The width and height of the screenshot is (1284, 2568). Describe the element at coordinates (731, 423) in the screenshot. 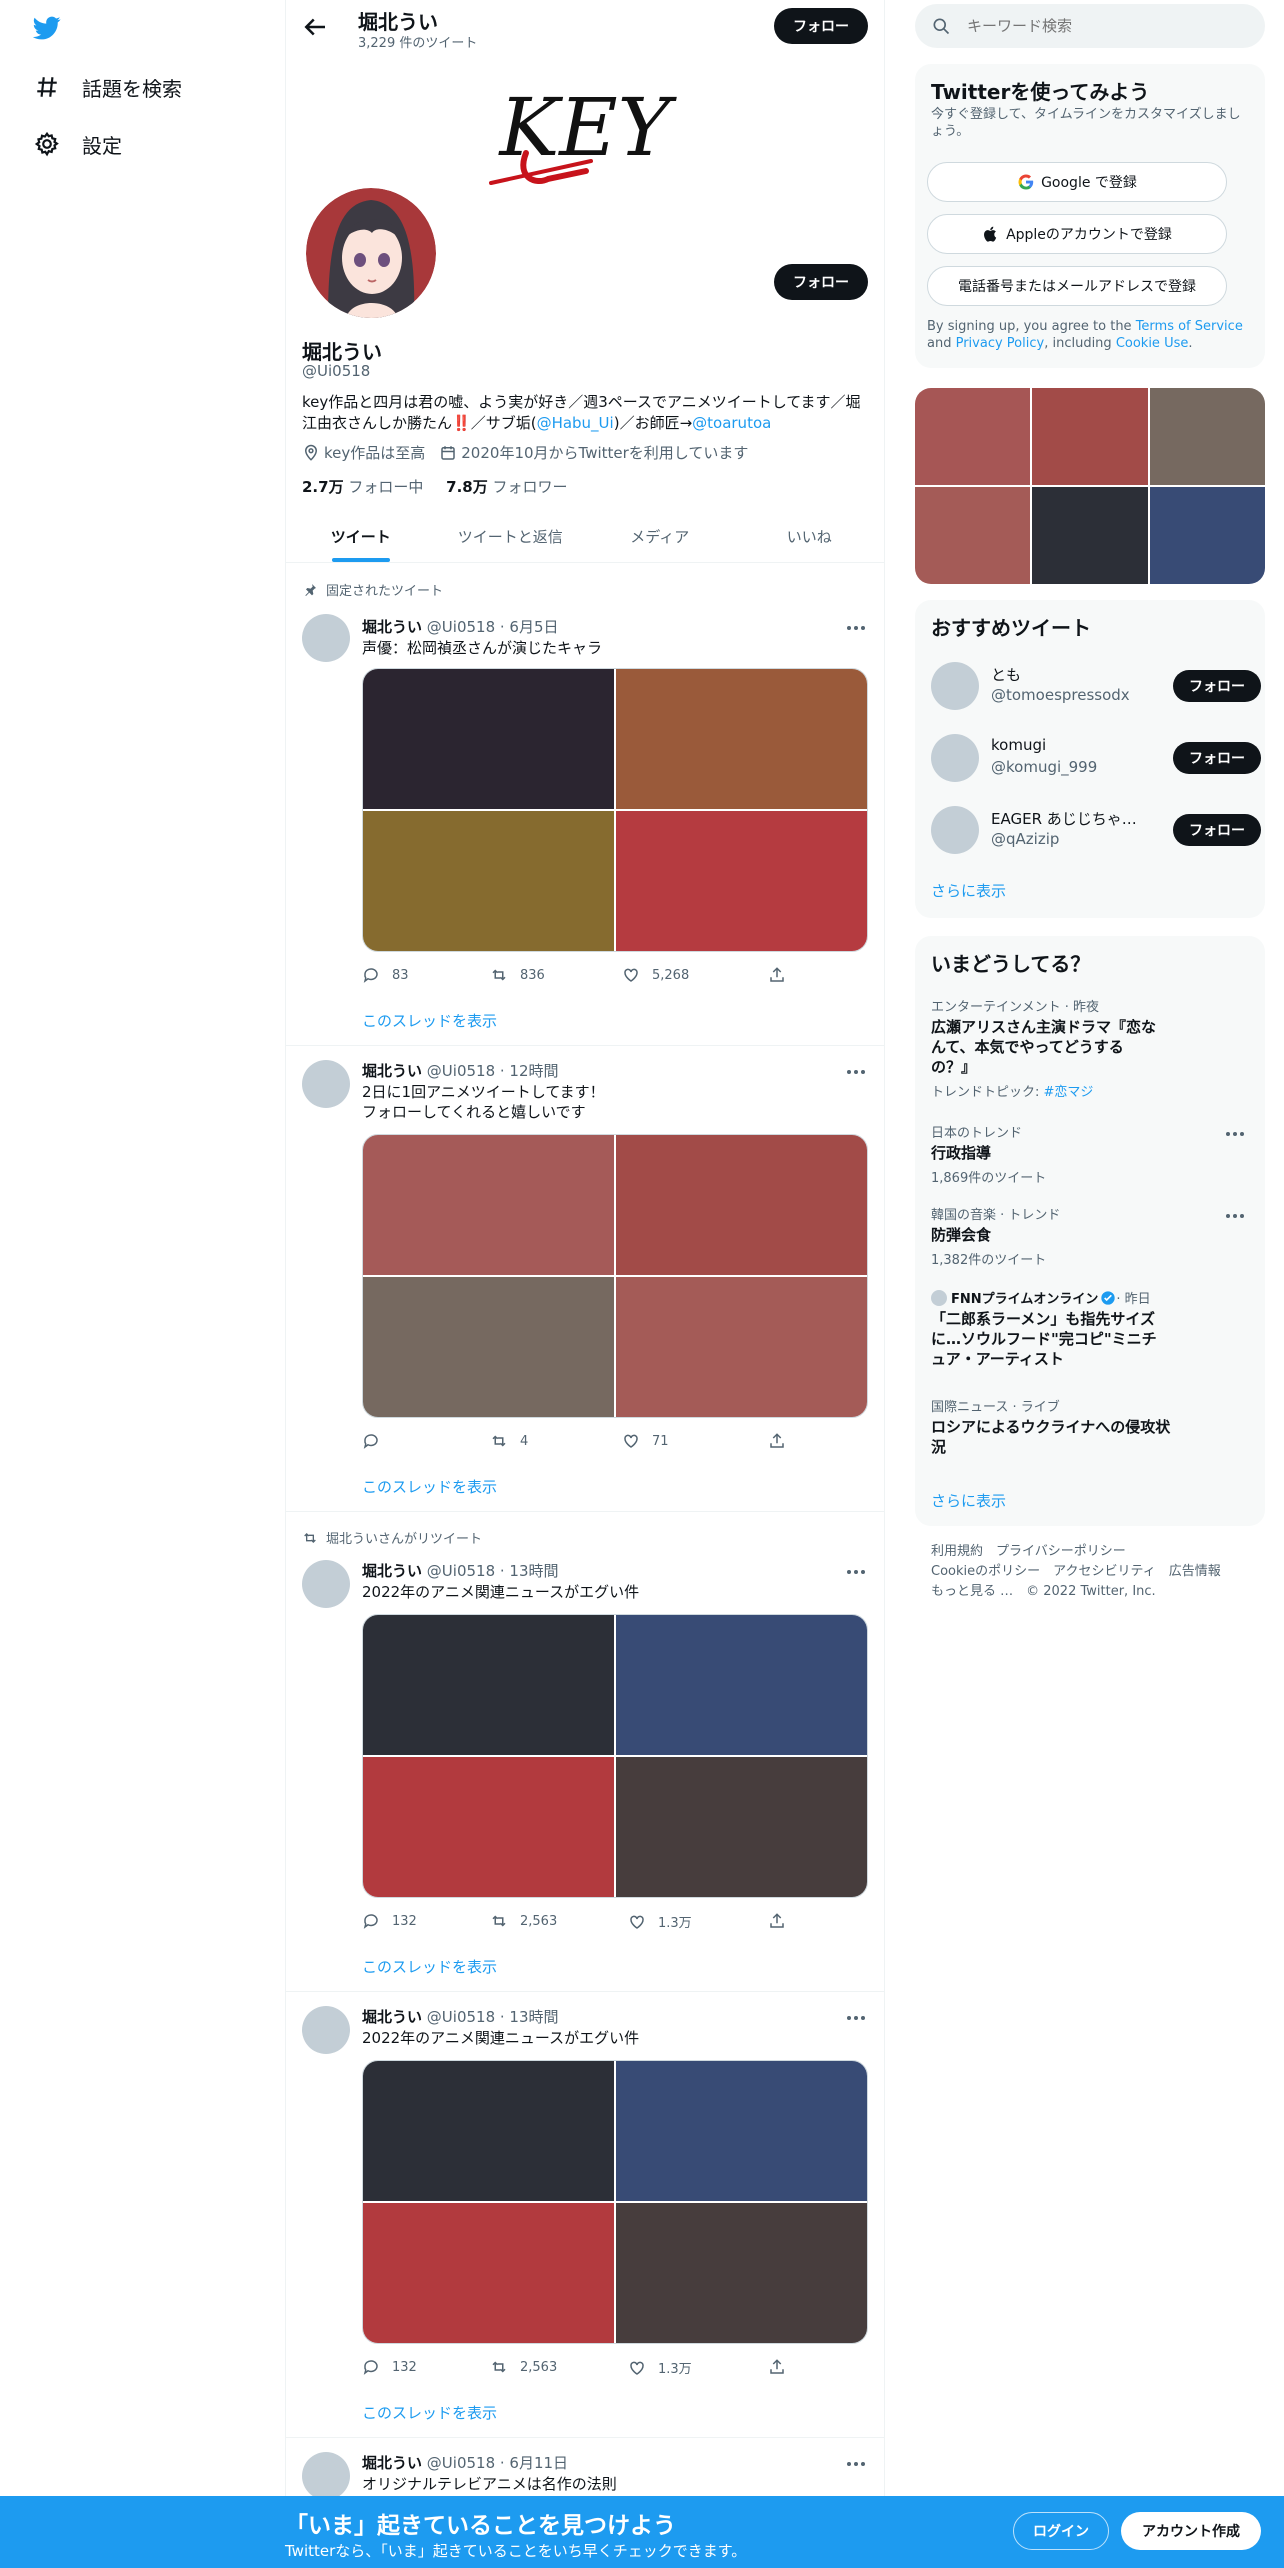

I see `bio-link-toarutoa: @toarutoa` at that location.